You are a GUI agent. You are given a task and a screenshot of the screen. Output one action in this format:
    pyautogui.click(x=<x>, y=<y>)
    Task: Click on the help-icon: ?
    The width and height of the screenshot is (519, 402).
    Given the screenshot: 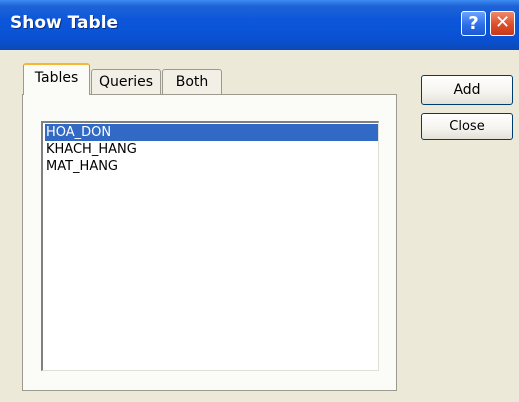 What is the action you would take?
    pyautogui.click(x=473, y=23)
    